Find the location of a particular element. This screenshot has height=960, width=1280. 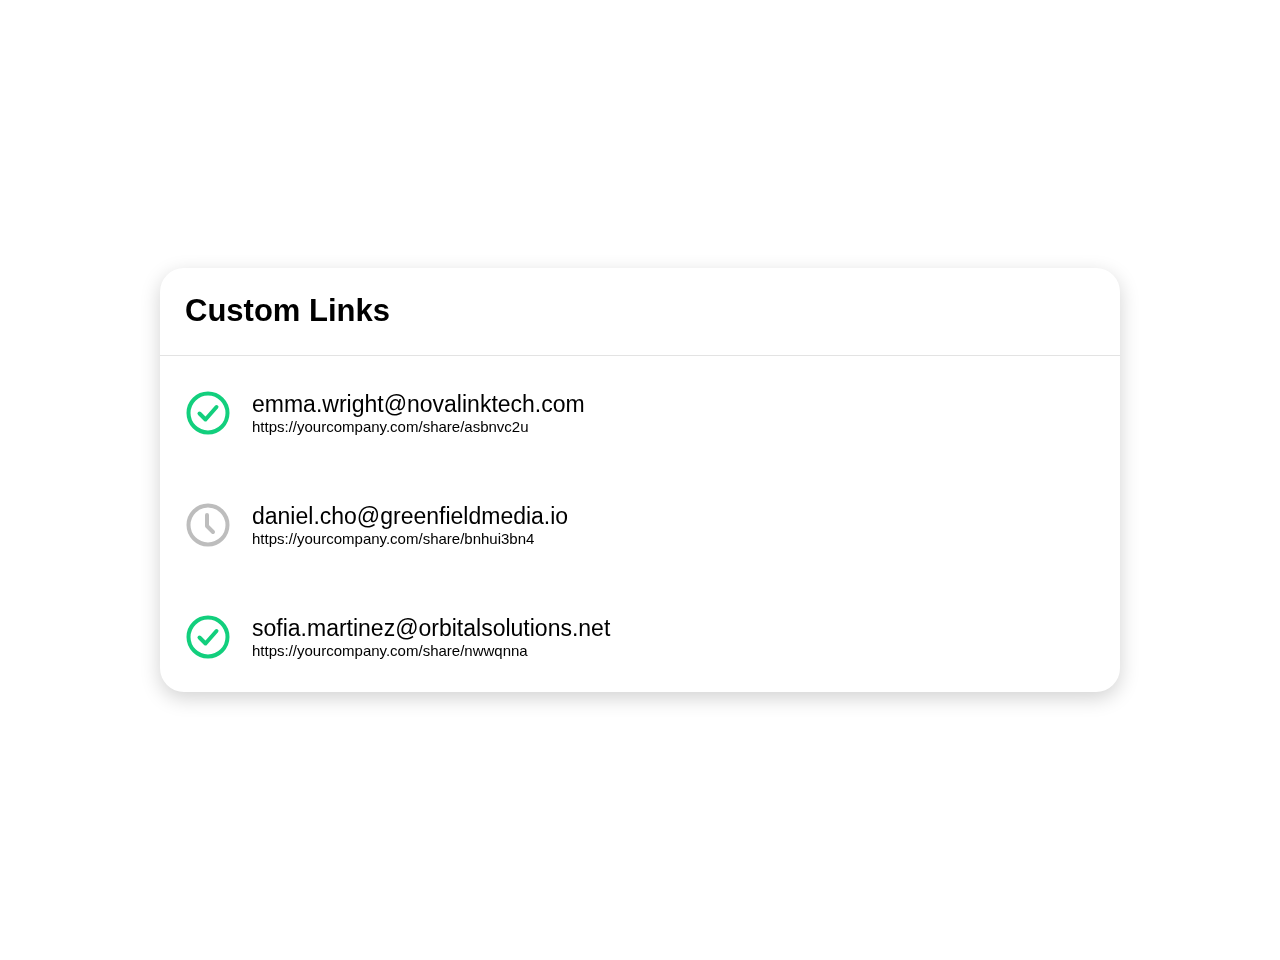

share-url: https://yourcompany.com/share/nwwqnna is located at coordinates (390, 651).